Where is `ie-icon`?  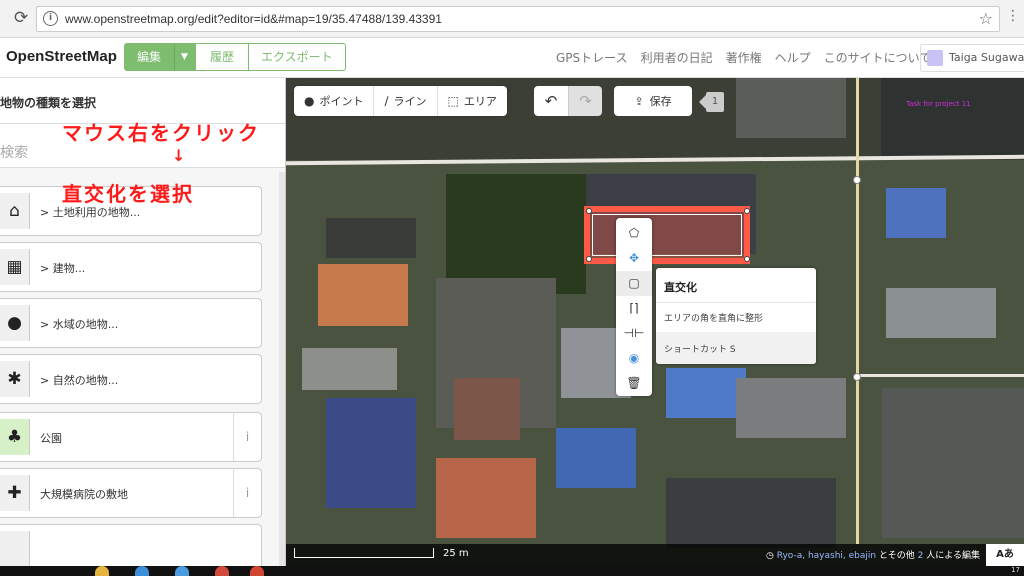 ie-icon is located at coordinates (142, 571).